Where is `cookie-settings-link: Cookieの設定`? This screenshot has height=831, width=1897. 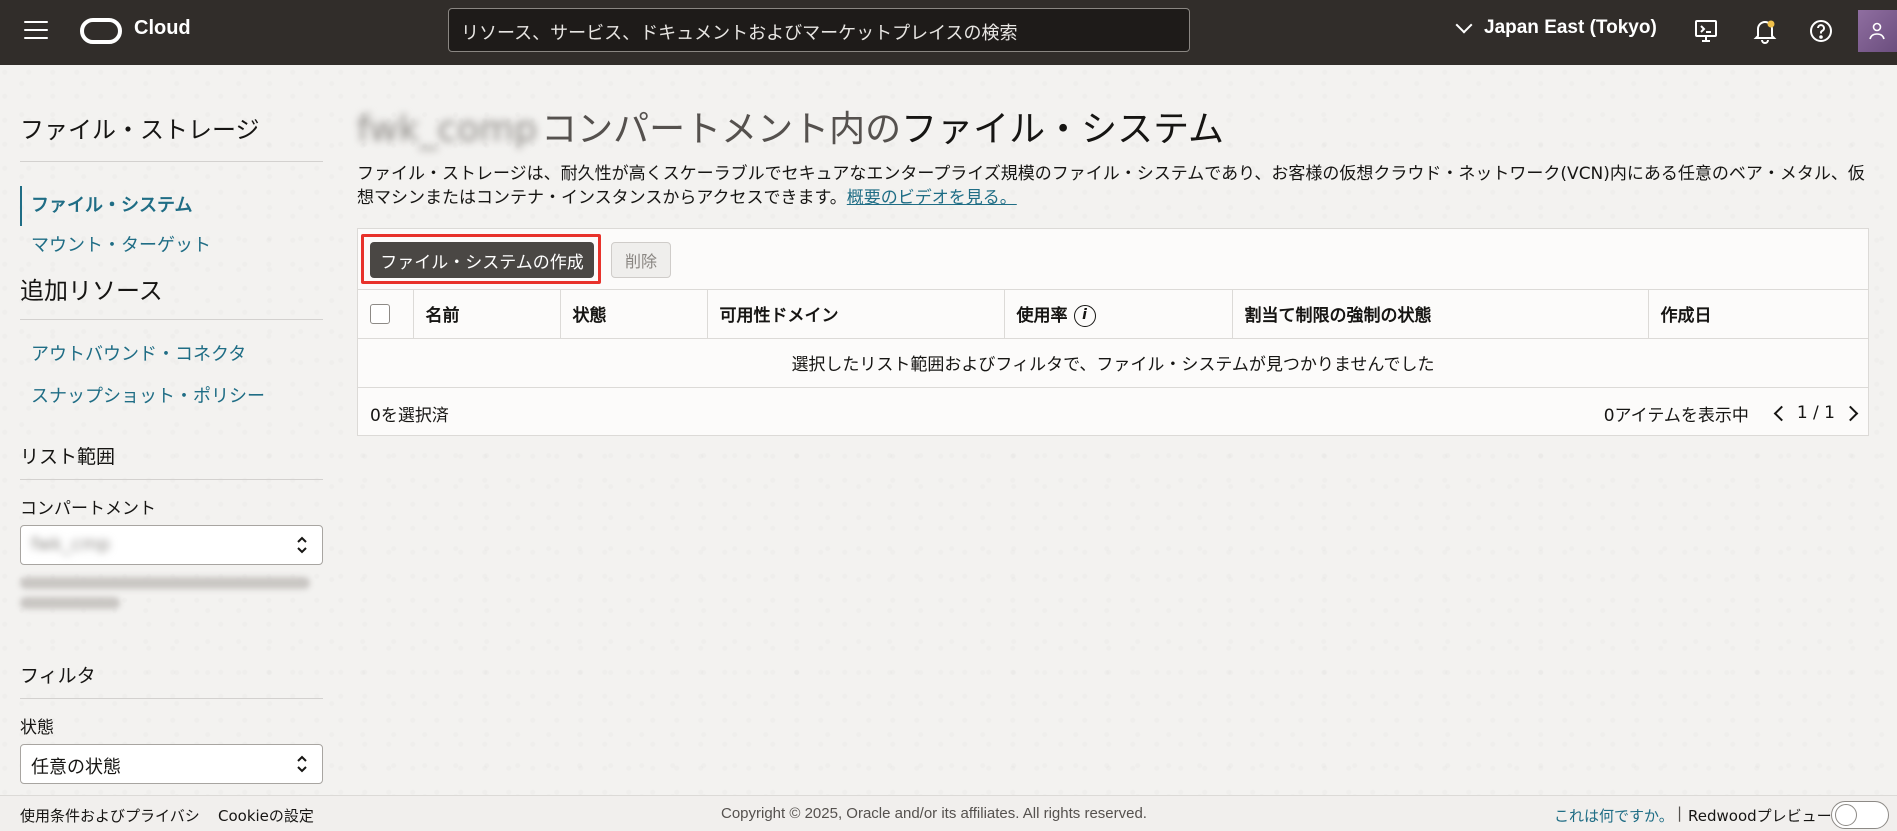
cookie-settings-link: Cookieの設定 is located at coordinates (266, 815).